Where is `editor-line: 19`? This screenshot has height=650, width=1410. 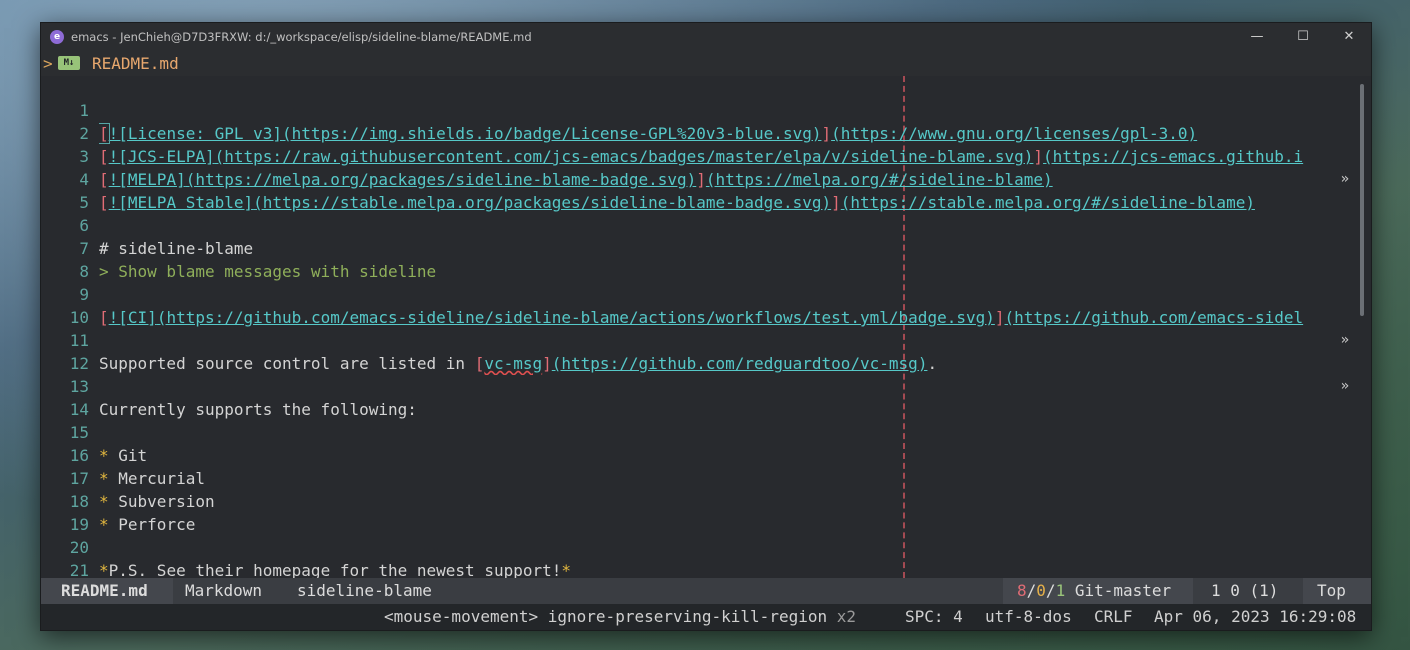 editor-line: 19 is located at coordinates (696, 512).